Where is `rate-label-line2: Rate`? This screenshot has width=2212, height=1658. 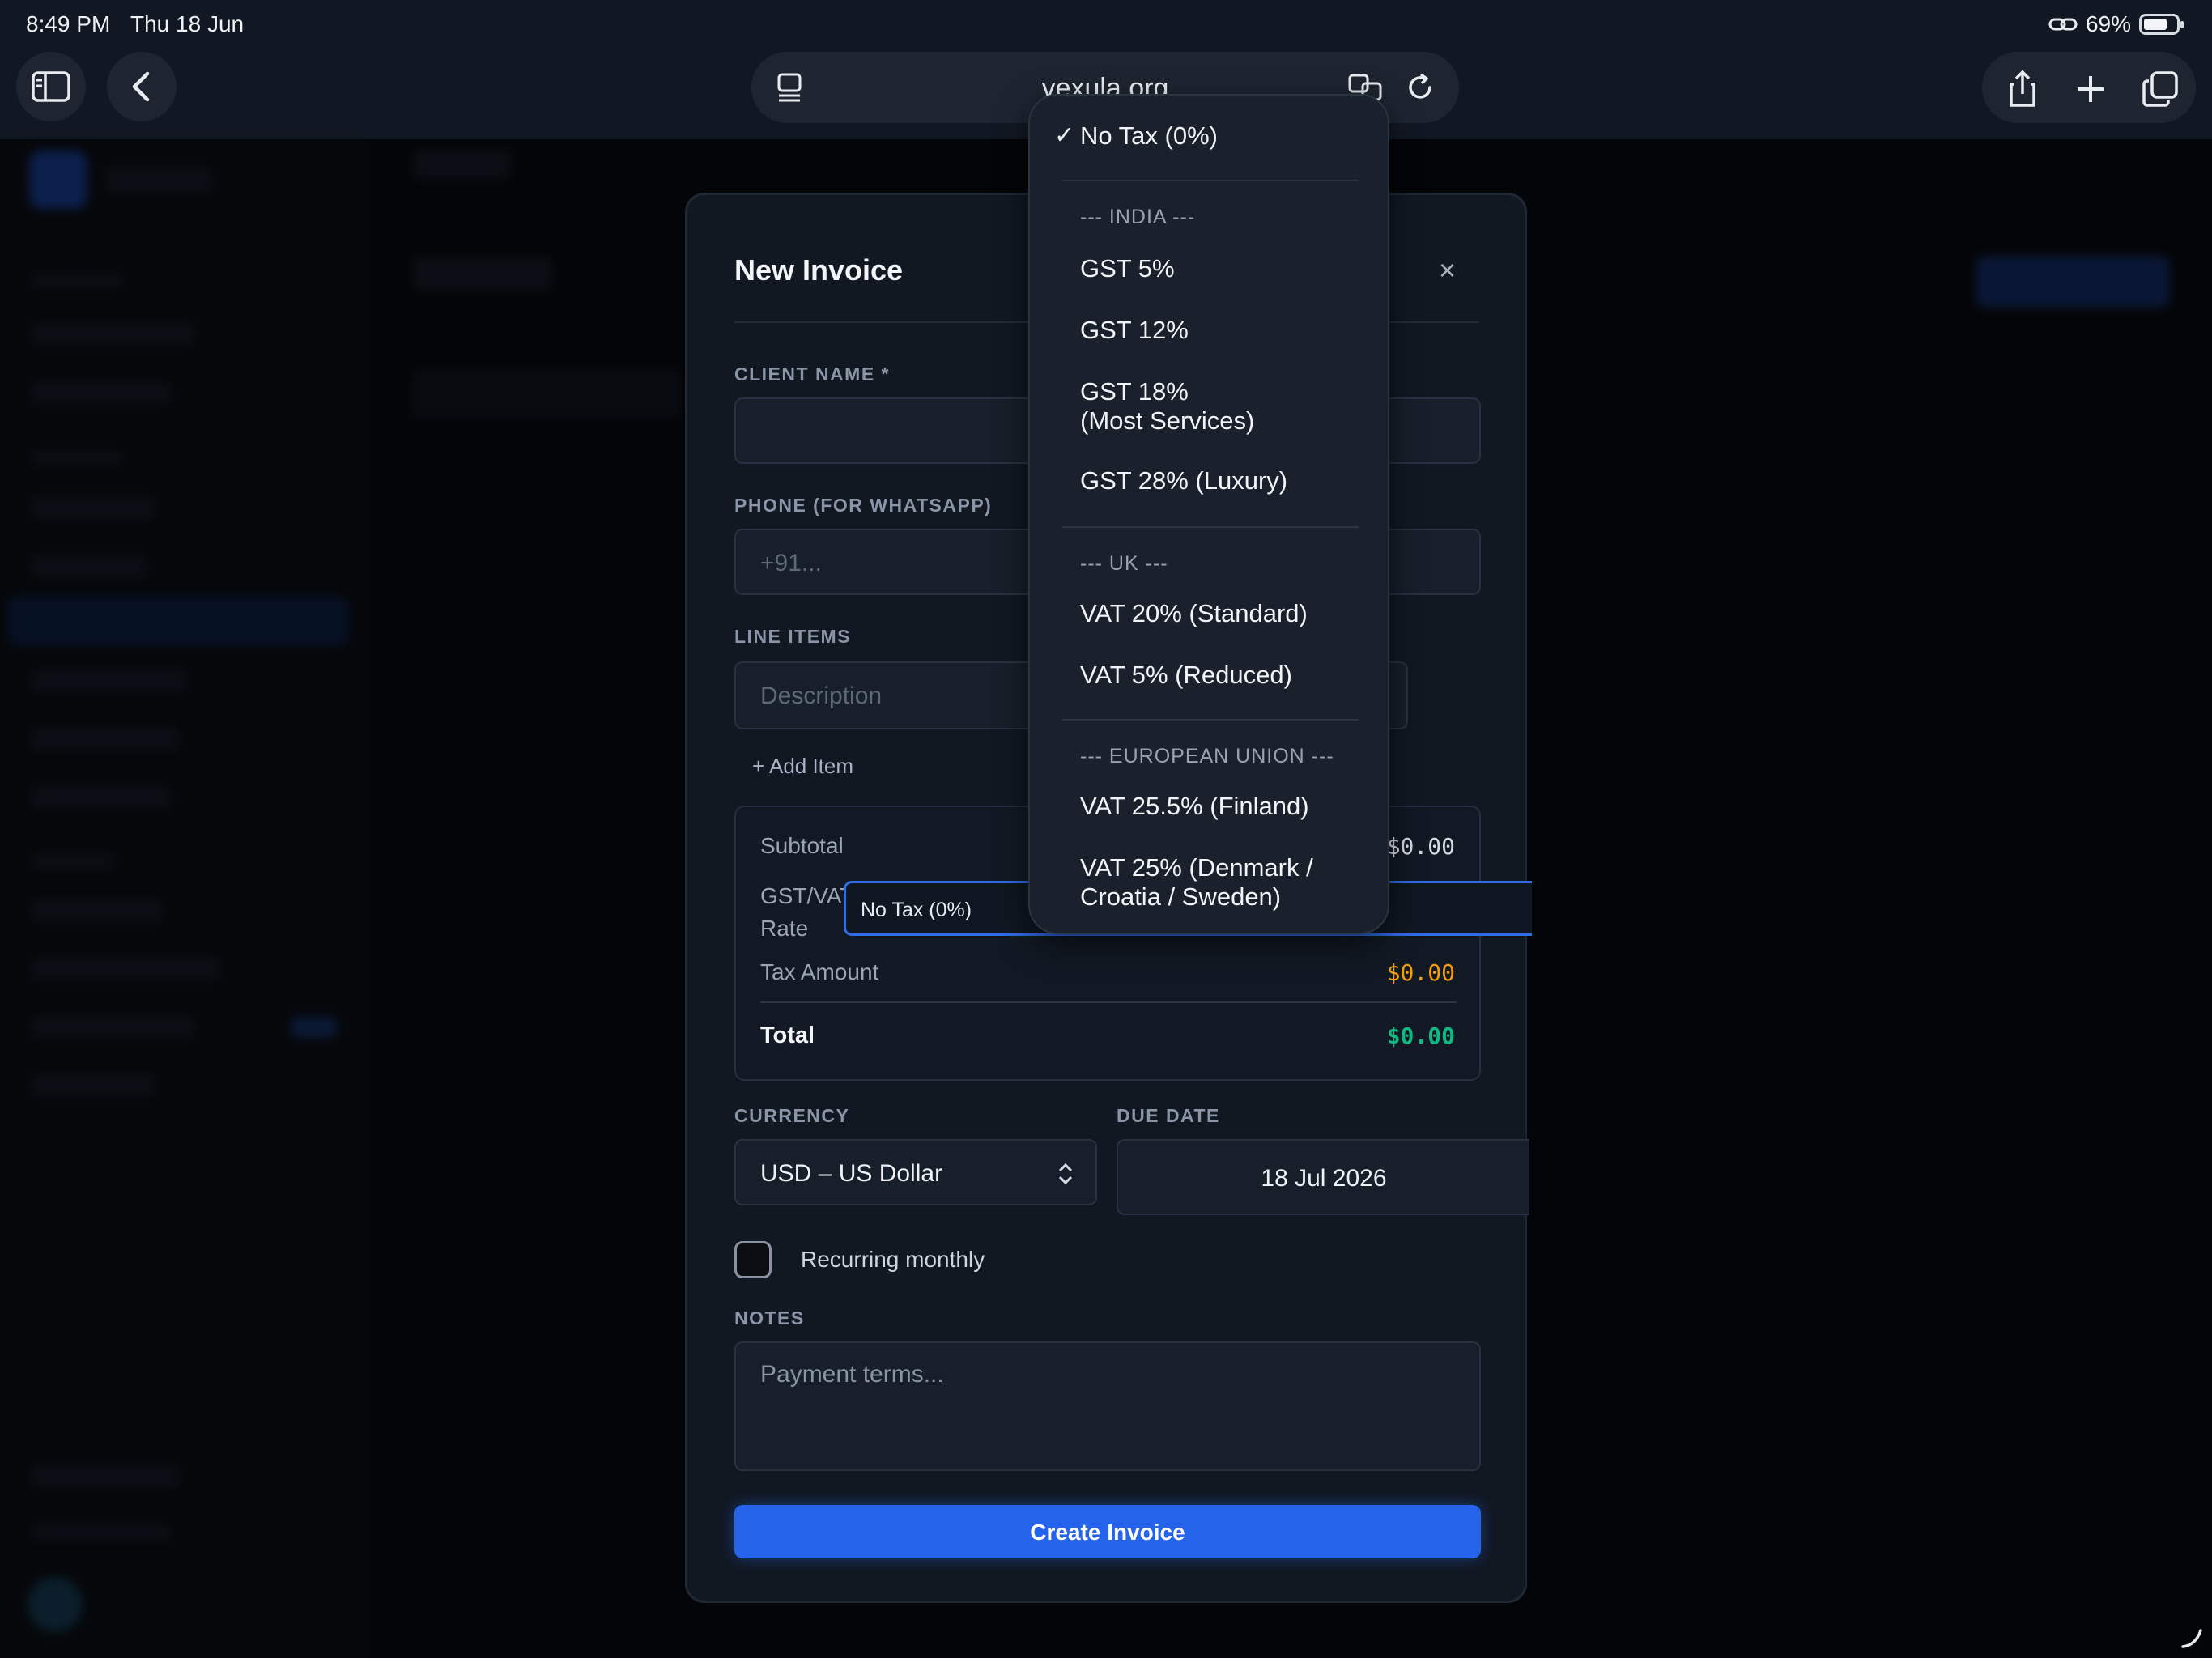
rate-label-line2: Rate is located at coordinates (785, 928).